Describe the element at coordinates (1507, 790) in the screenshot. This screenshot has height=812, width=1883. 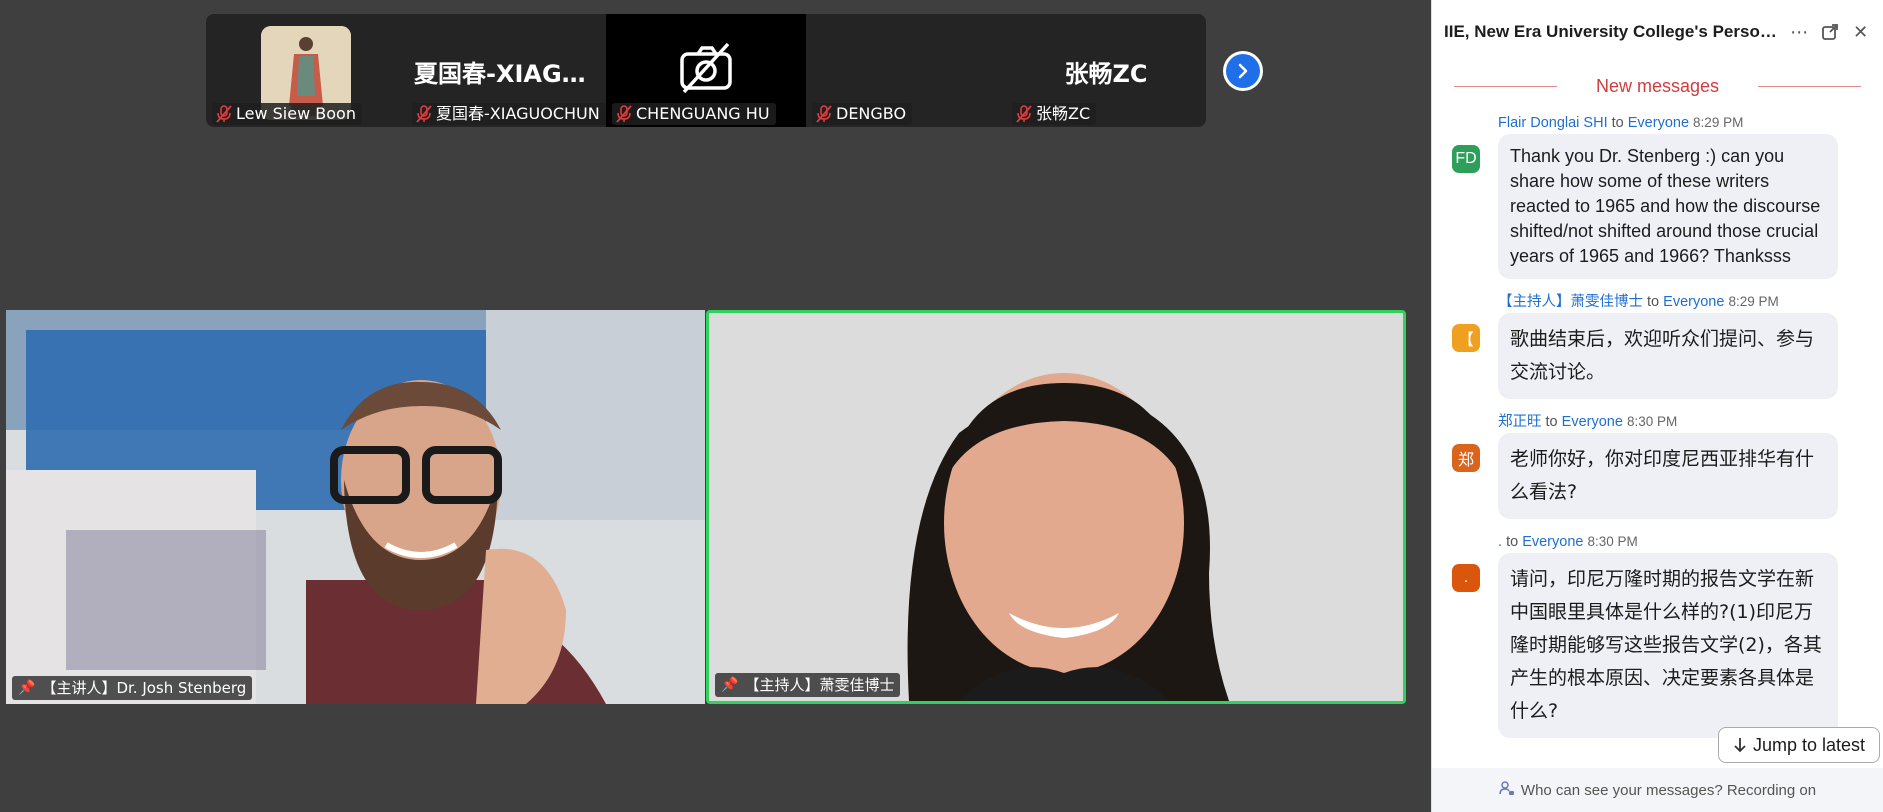
I see `person-lock-icon` at that location.